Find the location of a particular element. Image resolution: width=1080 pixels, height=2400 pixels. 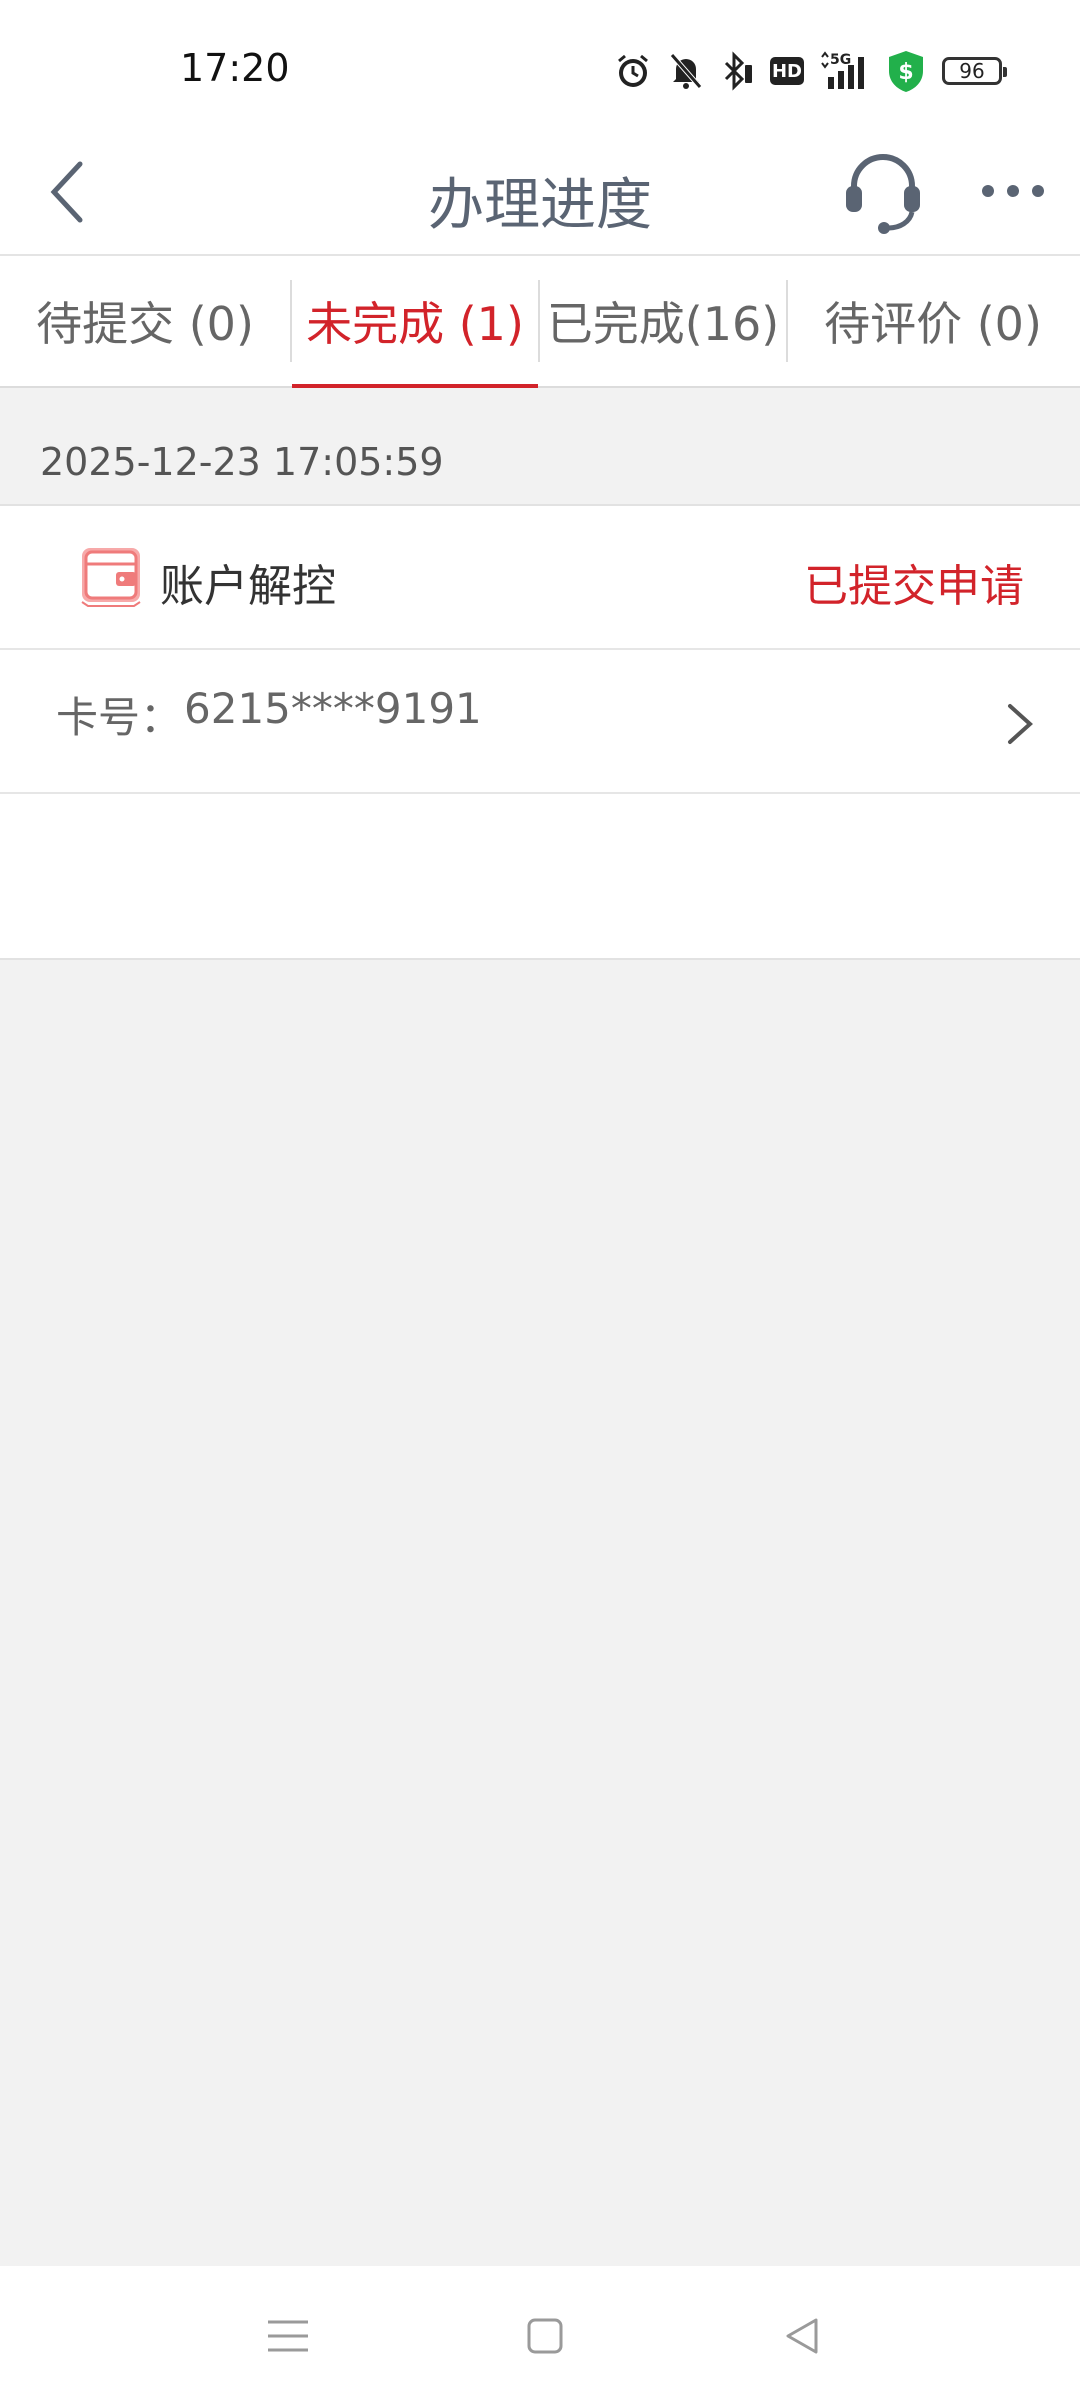

alarm-icon is located at coordinates (633, 71).